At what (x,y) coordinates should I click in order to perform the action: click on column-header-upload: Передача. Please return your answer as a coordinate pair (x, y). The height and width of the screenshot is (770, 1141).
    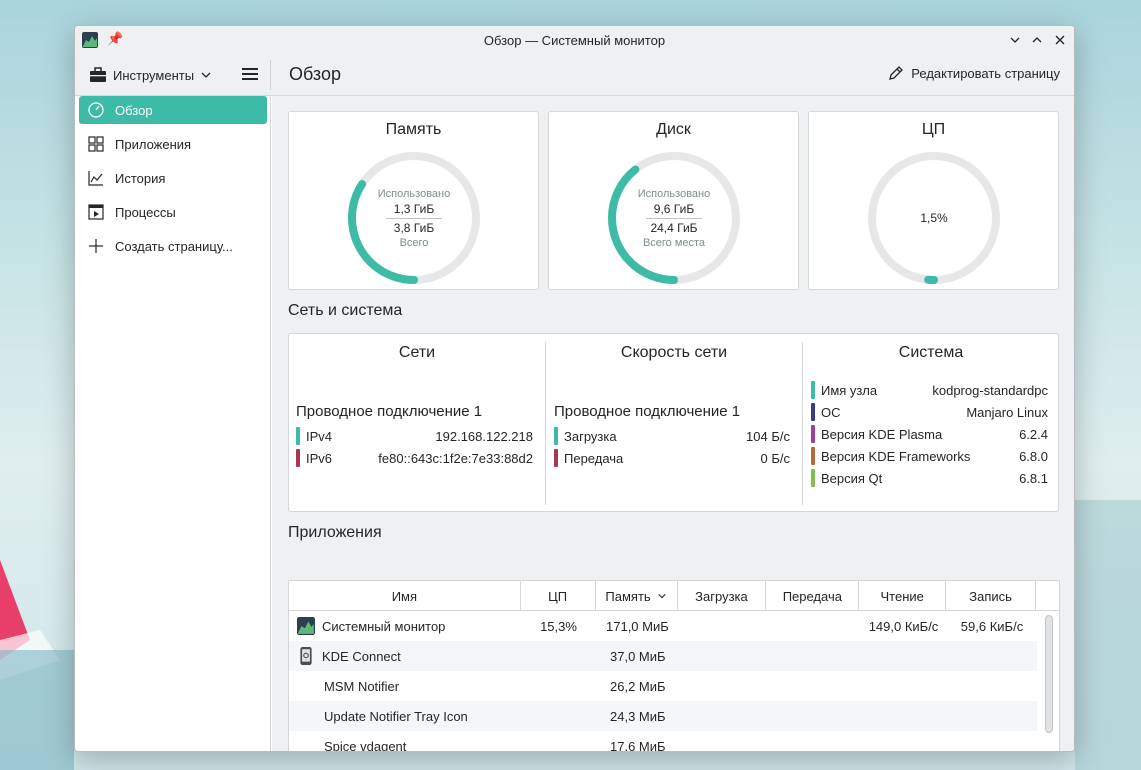
    Looking at the image, I should click on (813, 596).